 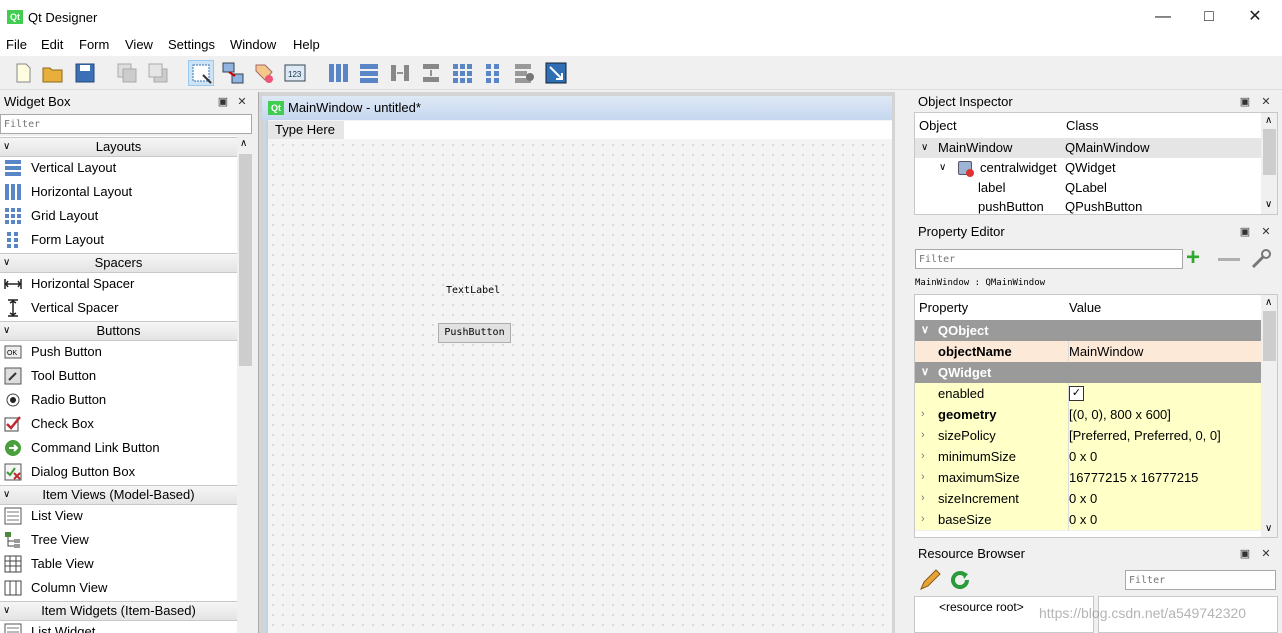 I want to click on tree-row-pushbutton: pushButton QPushButton, so click(x=1088, y=205).